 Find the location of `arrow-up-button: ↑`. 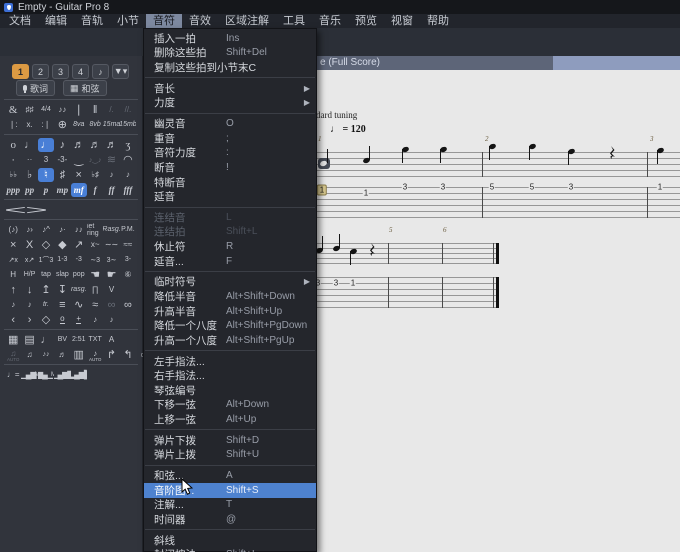

arrow-up-button: ↑ is located at coordinates (13, 290).